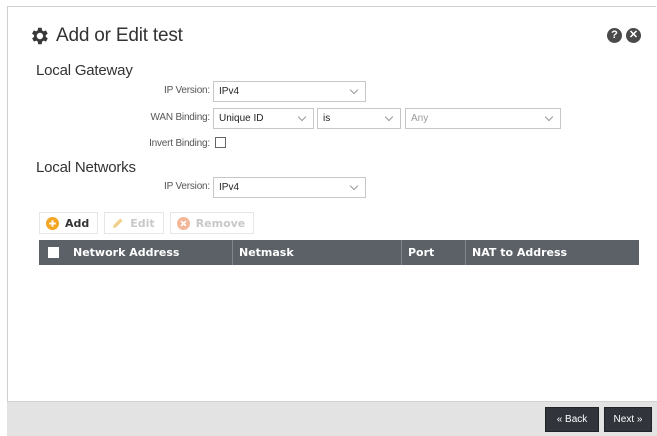  Describe the element at coordinates (220, 223) in the screenshot. I see `remove-button-label: Remove` at that location.